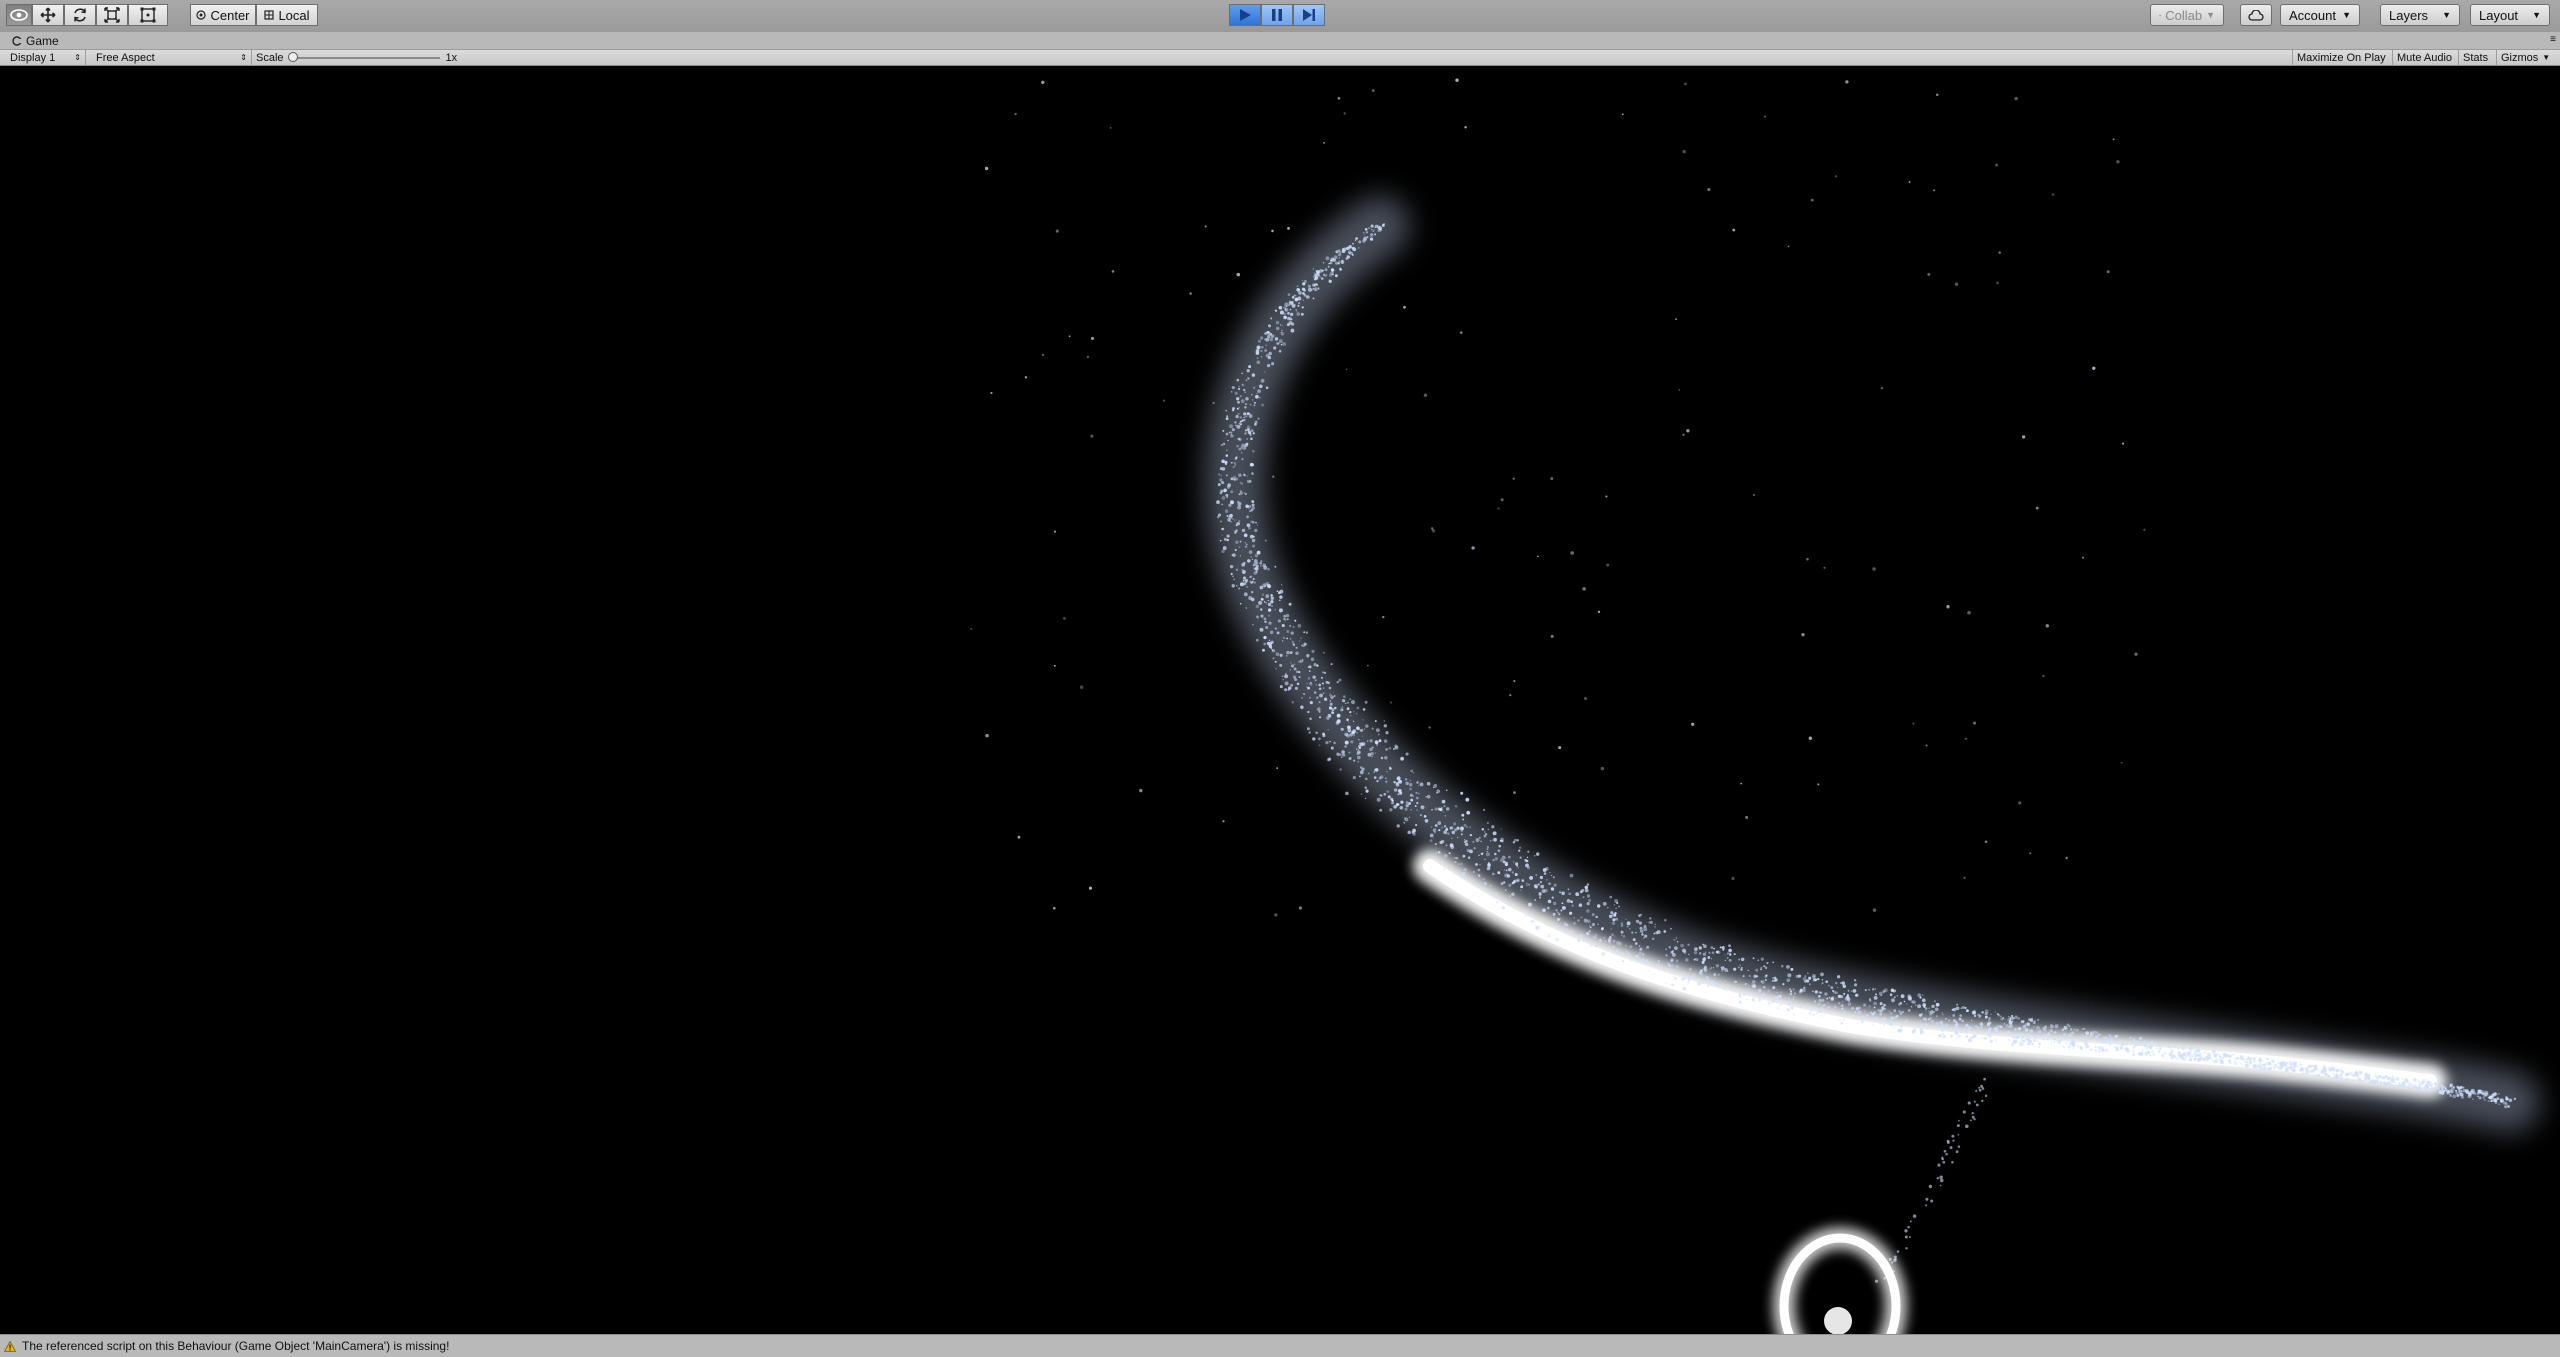 This screenshot has width=2560, height=1357. Describe the element at coordinates (2499, 15) in the screenshot. I see `layout-label: Layout` at that location.